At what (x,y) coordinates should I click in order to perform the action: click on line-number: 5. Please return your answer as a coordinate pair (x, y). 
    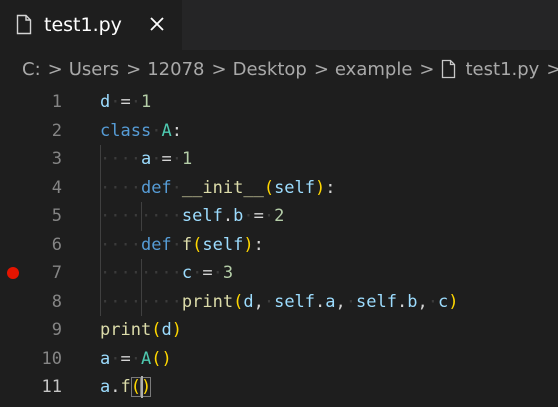
    Looking at the image, I should click on (56, 216).